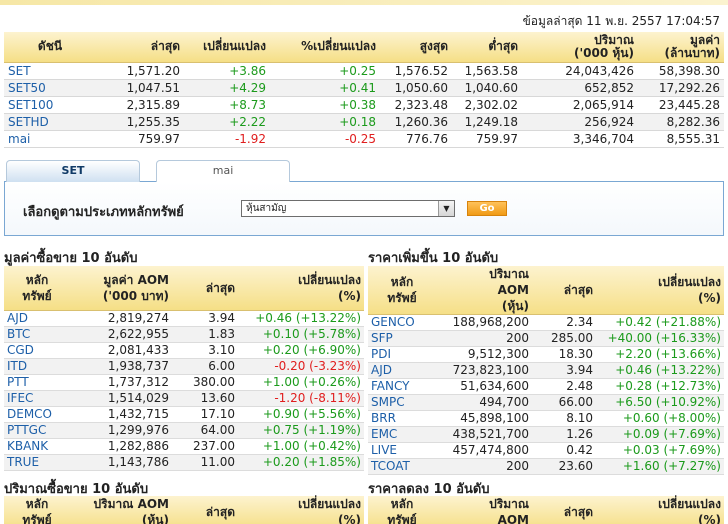 The width and height of the screenshot is (728, 524). What do you see at coordinates (402, 354) in the screenshot?
I see `symbol-link: PDI` at bounding box center [402, 354].